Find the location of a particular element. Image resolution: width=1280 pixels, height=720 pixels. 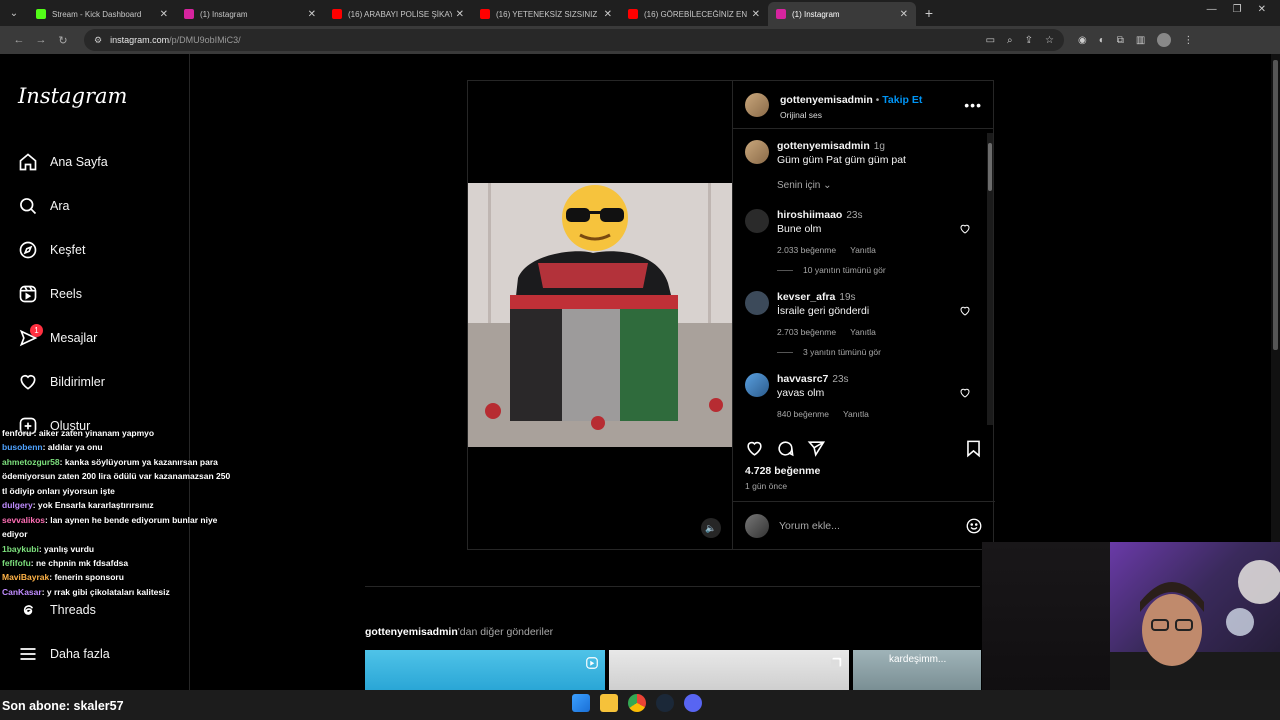

zoom-icon: ⌕ is located at coordinates (1010, 40).